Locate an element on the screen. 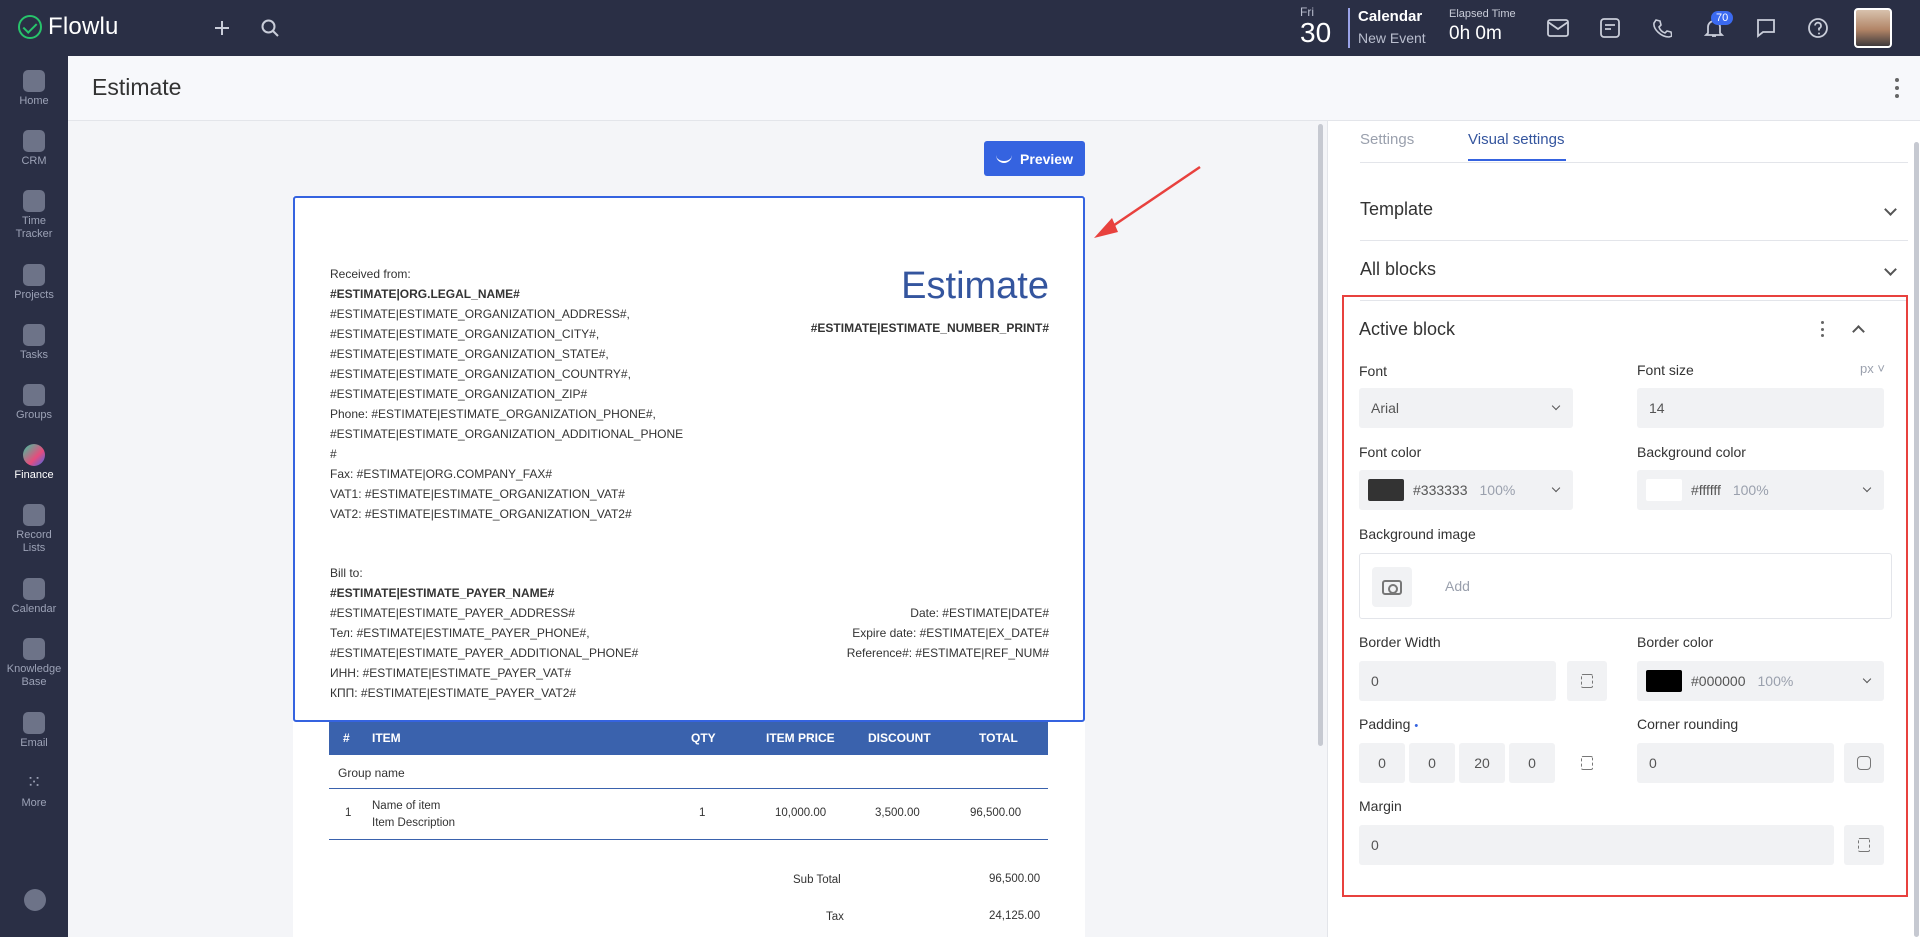 The image size is (1920, 937). padding-right-input: 0 is located at coordinates (1432, 763).